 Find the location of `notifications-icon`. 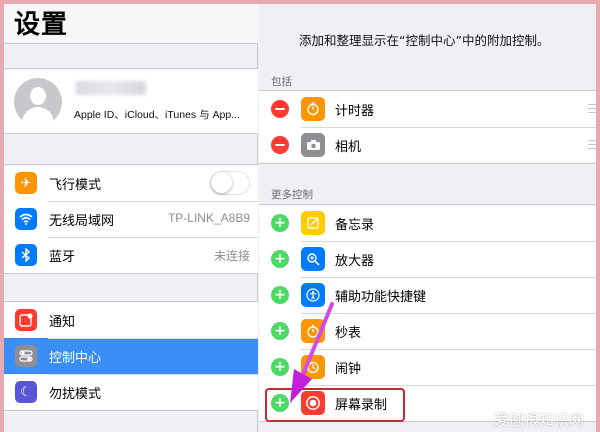

notifications-icon is located at coordinates (26, 320).